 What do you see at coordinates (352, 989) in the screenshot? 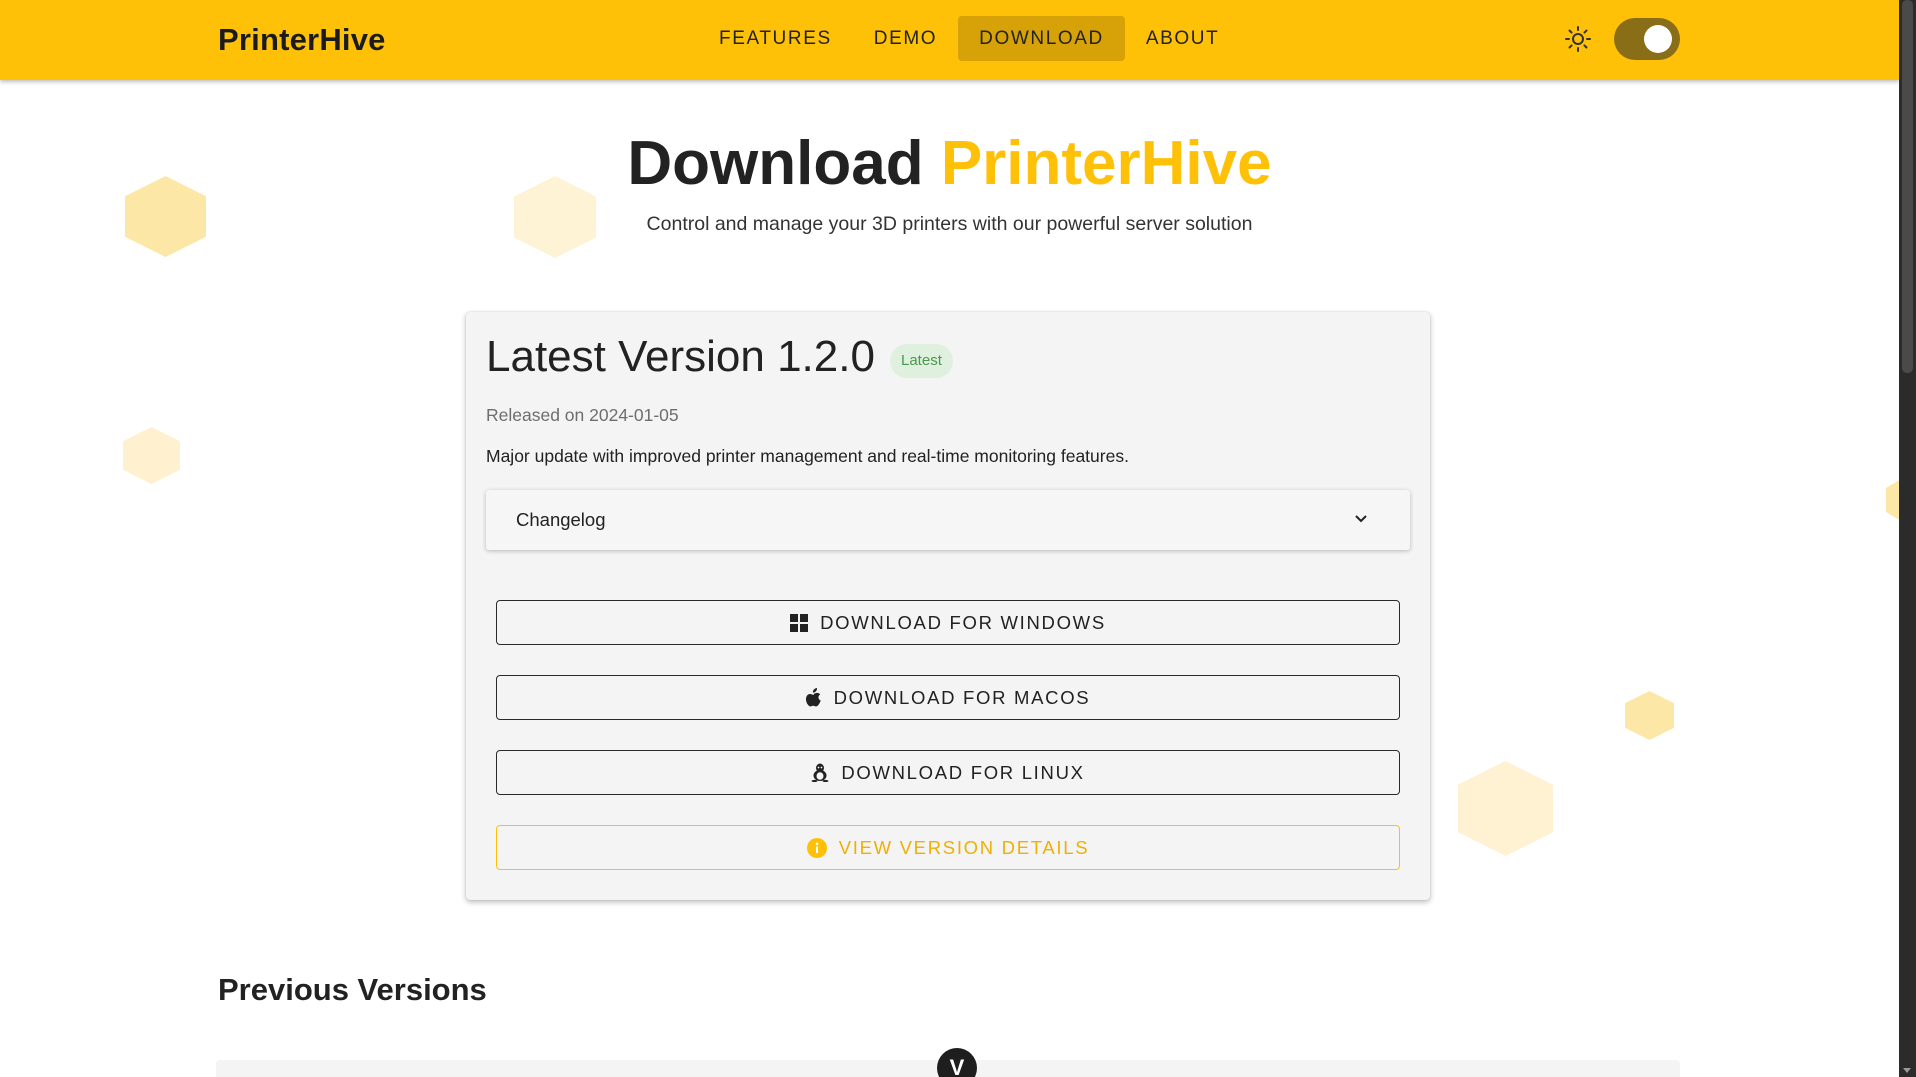
I see `previous-versions-title: Previous Versions` at bounding box center [352, 989].